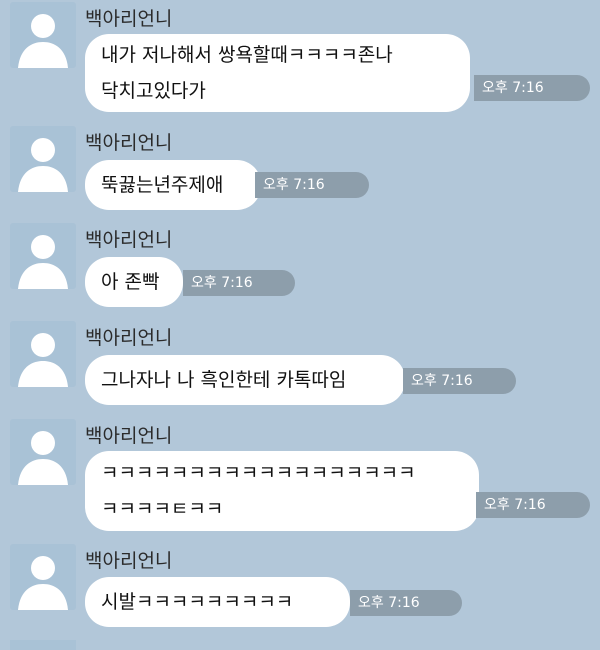 Image resolution: width=600 pixels, height=650 pixels. Describe the element at coordinates (130, 282) in the screenshot. I see `message-text: 아 존빡` at that location.